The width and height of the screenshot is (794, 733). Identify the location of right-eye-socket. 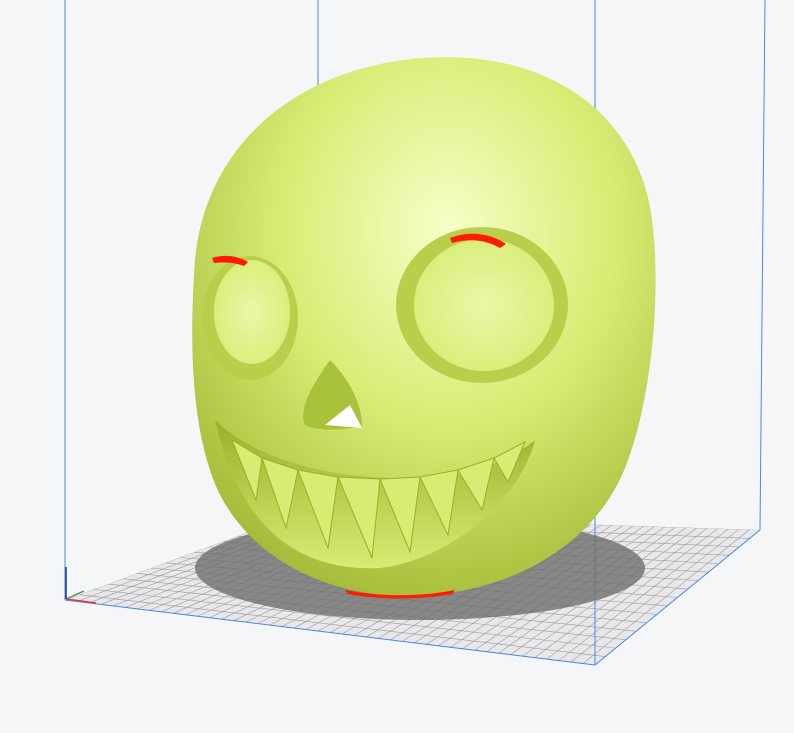
(484, 305).